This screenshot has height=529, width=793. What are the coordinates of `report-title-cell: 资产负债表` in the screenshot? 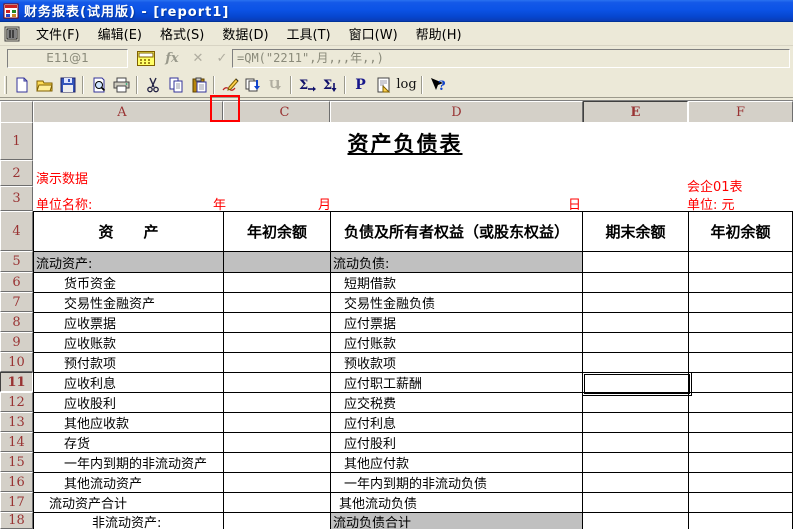 It's located at (405, 143).